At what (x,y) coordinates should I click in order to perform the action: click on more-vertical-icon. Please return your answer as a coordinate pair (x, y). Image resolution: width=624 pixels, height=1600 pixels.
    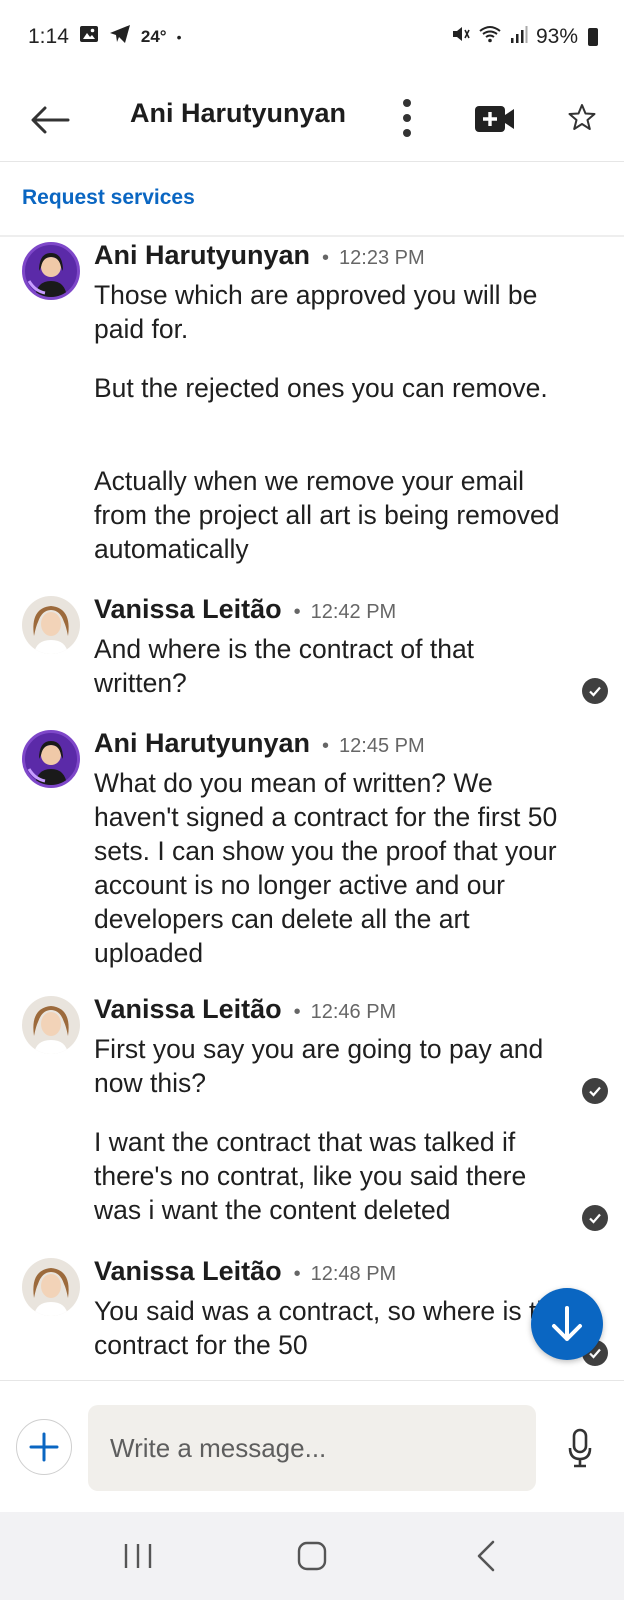
    Looking at the image, I should click on (407, 118).